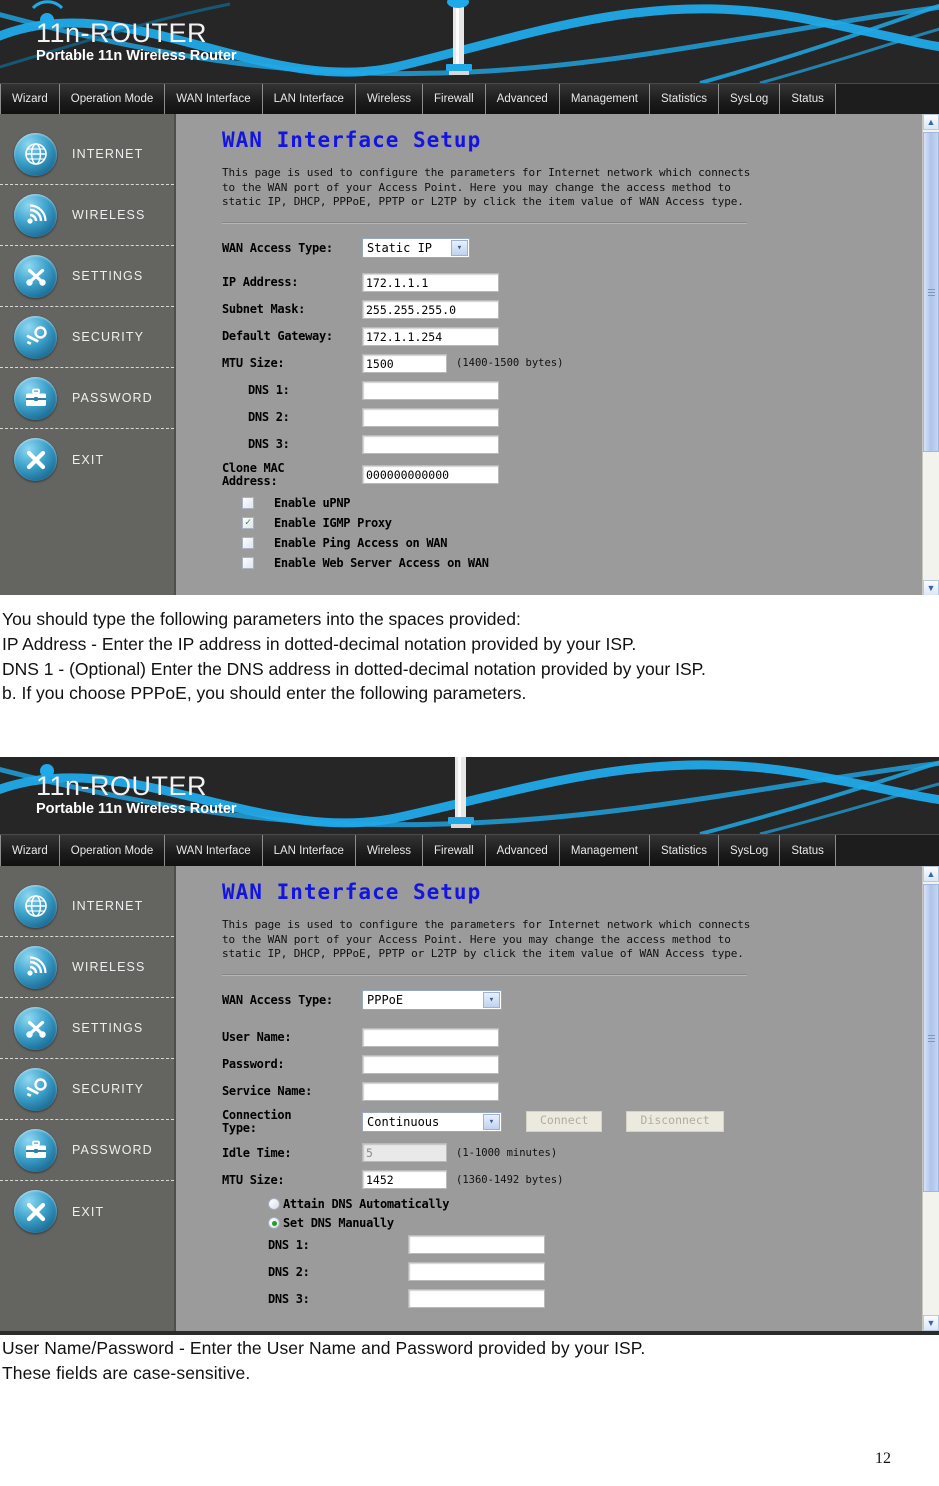 Image resolution: width=939 pixels, height=1486 pixels. Describe the element at coordinates (580, 563) in the screenshot. I see `enable-web-server-access-row: Enable Web Server Access on WAN` at that location.